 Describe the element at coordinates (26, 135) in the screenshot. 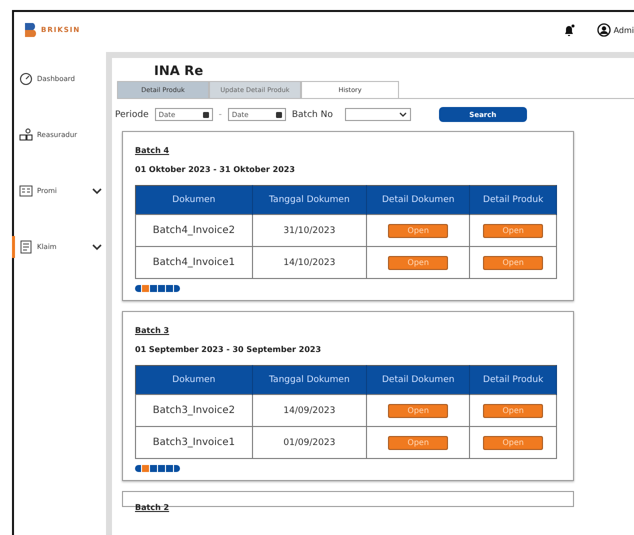

I see `people-icon` at that location.